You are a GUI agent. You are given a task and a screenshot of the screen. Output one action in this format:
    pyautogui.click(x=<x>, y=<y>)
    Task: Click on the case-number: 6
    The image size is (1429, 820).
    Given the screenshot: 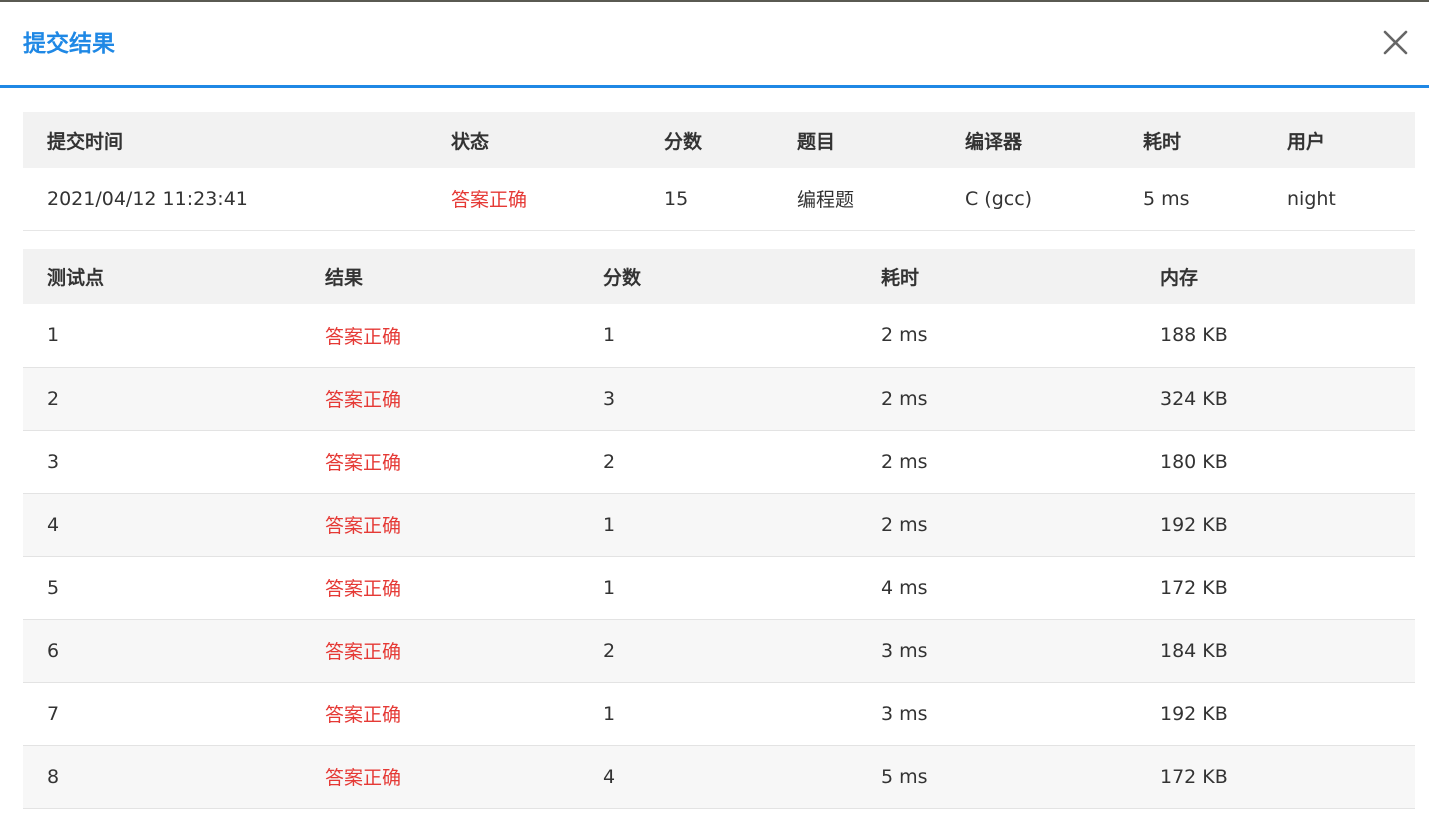 What is the action you would take?
    pyautogui.click(x=53, y=650)
    